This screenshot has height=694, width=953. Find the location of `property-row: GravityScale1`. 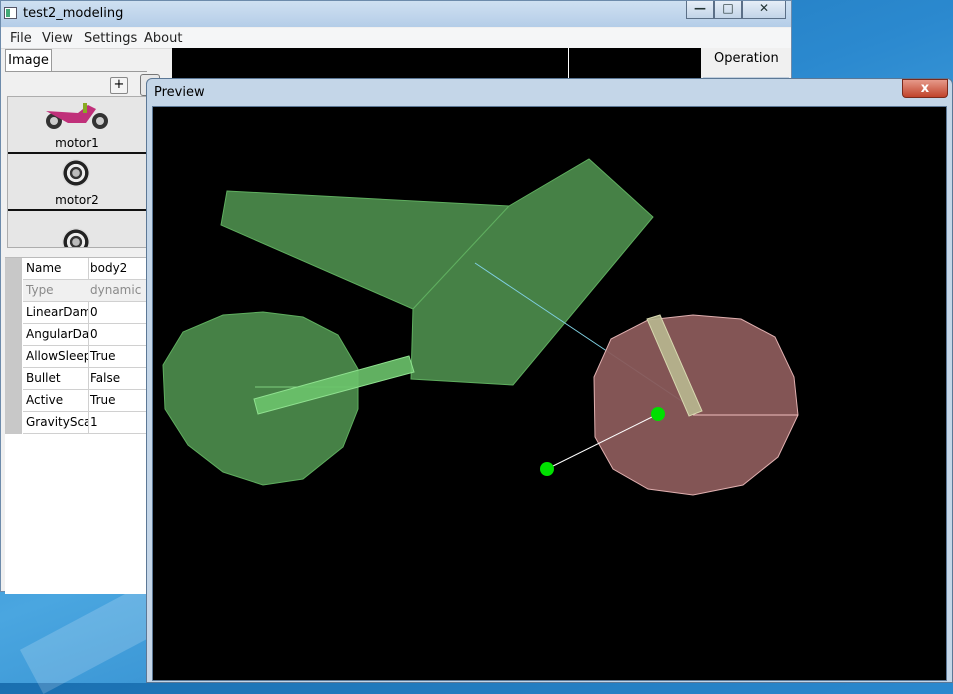

property-row: GravityScale1 is located at coordinates (77, 423).